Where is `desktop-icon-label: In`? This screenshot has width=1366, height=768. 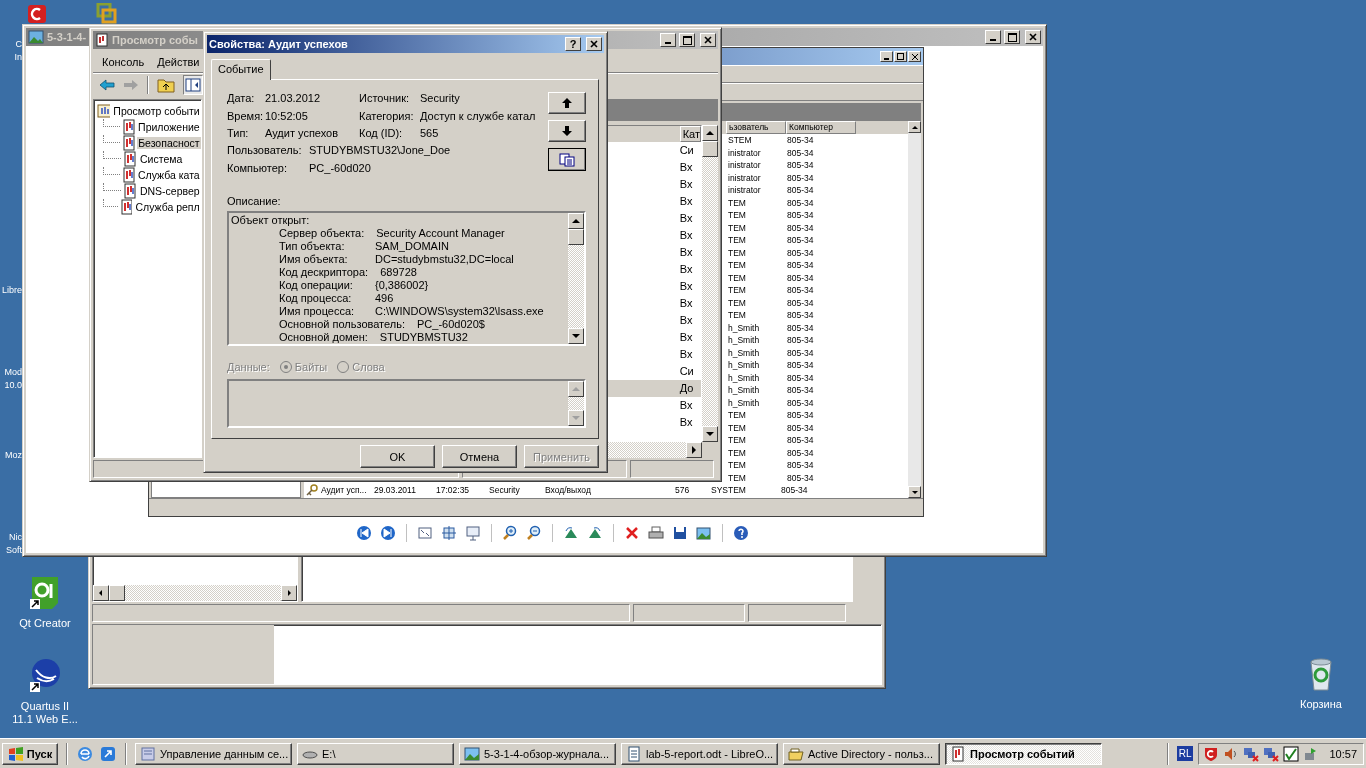 desktop-icon-label: In is located at coordinates (18, 57).